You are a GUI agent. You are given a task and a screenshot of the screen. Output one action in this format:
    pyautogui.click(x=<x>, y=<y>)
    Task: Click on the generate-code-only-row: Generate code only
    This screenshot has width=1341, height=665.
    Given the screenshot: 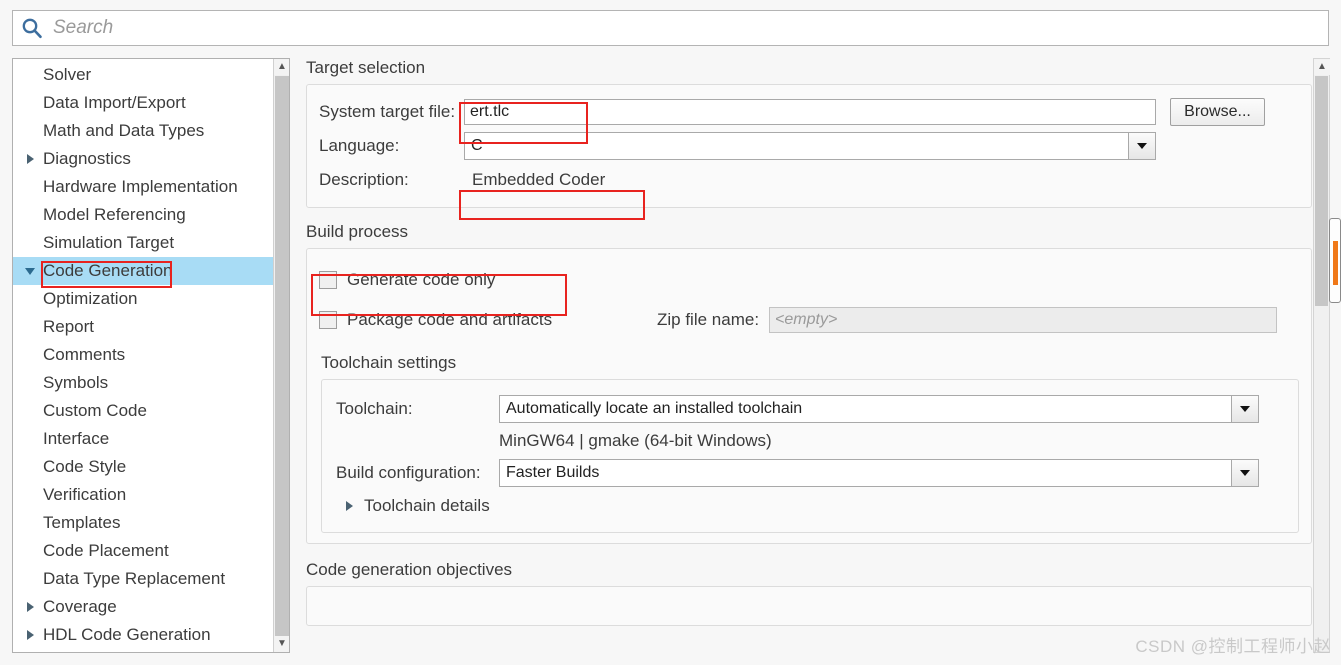 What is the action you would take?
    pyautogui.click(x=809, y=280)
    